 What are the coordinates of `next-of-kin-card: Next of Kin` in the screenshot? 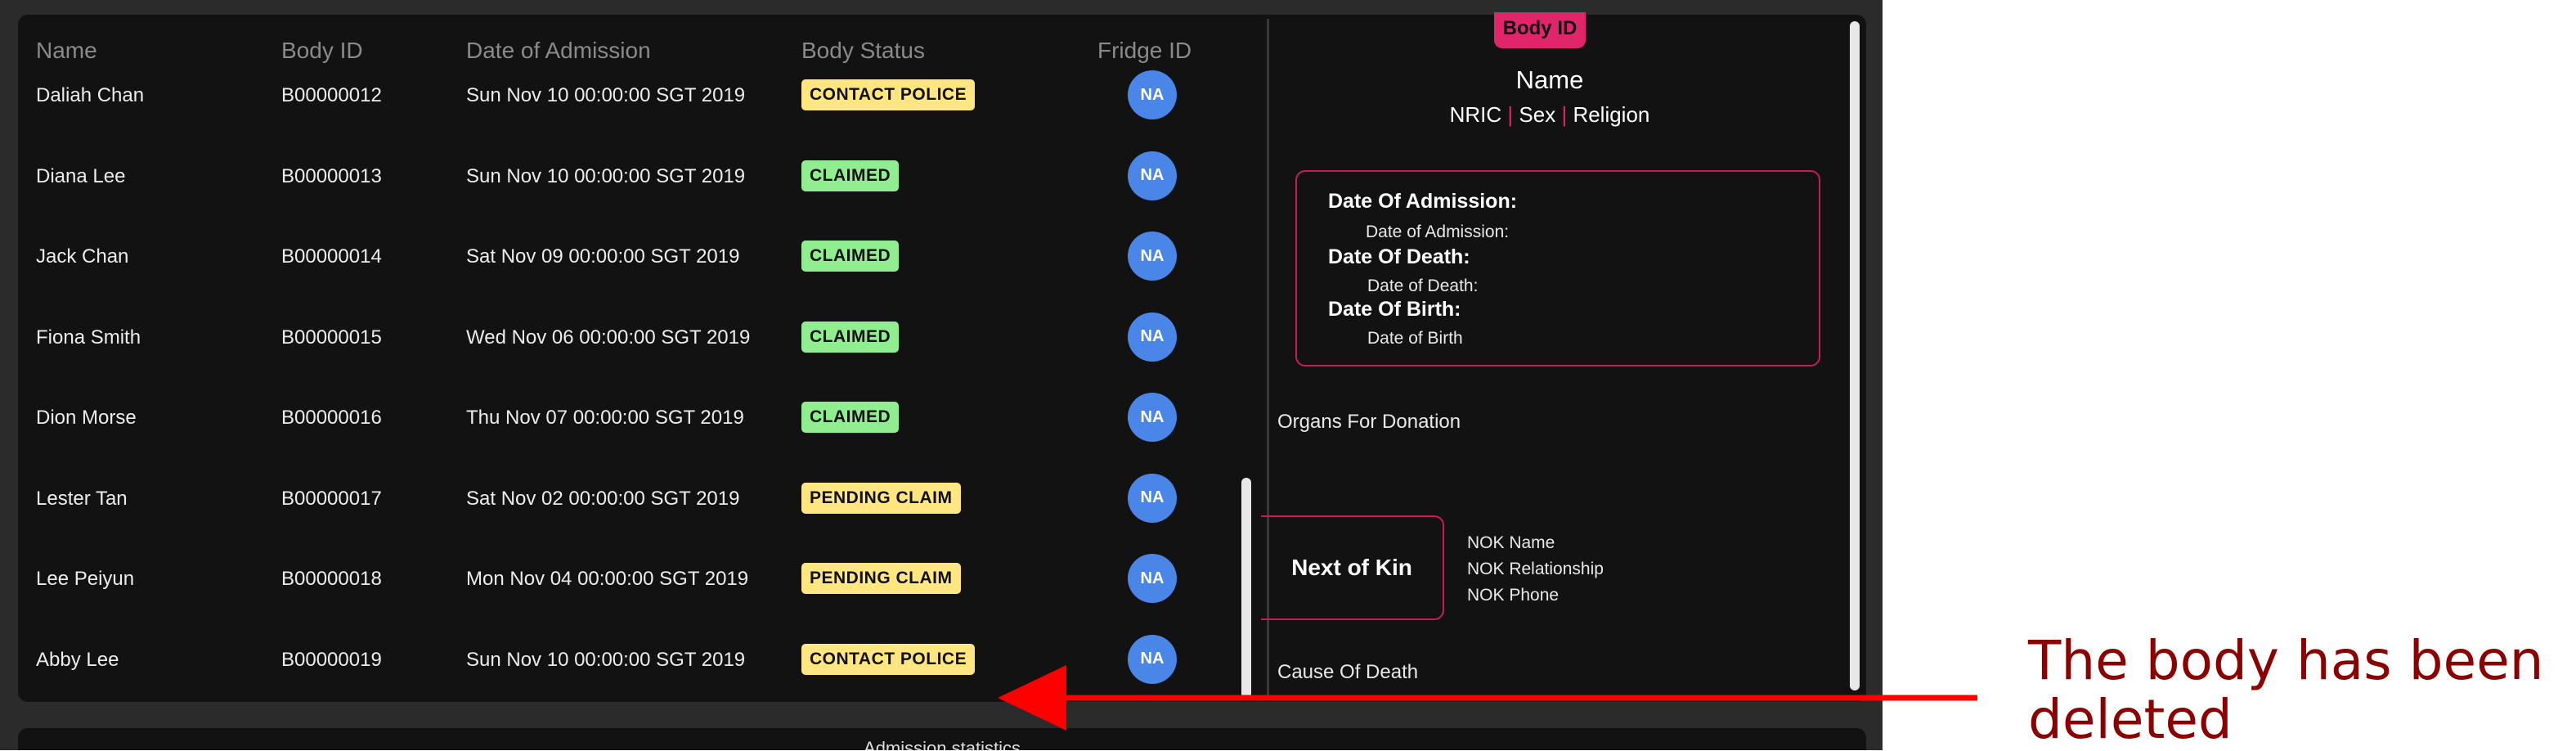 It's located at (1353, 567).